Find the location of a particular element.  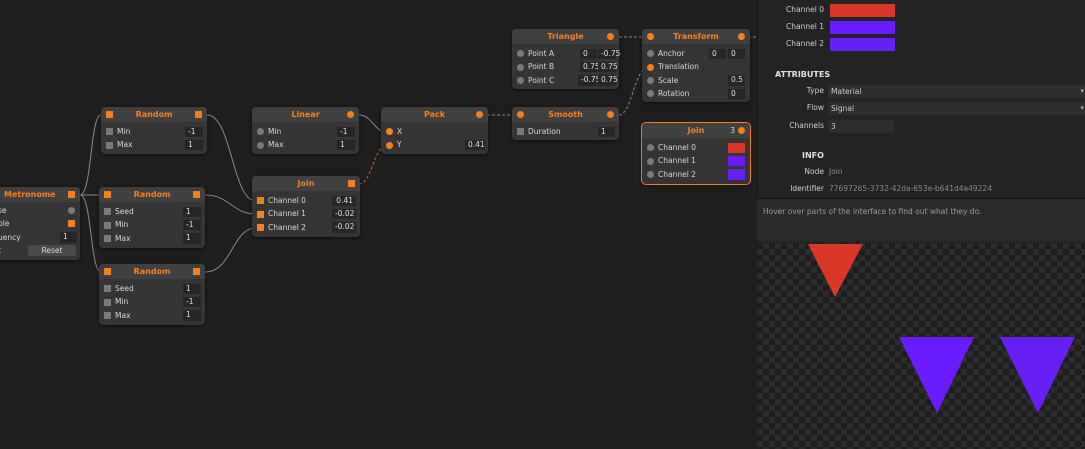

node-header: Pack is located at coordinates (434, 114).